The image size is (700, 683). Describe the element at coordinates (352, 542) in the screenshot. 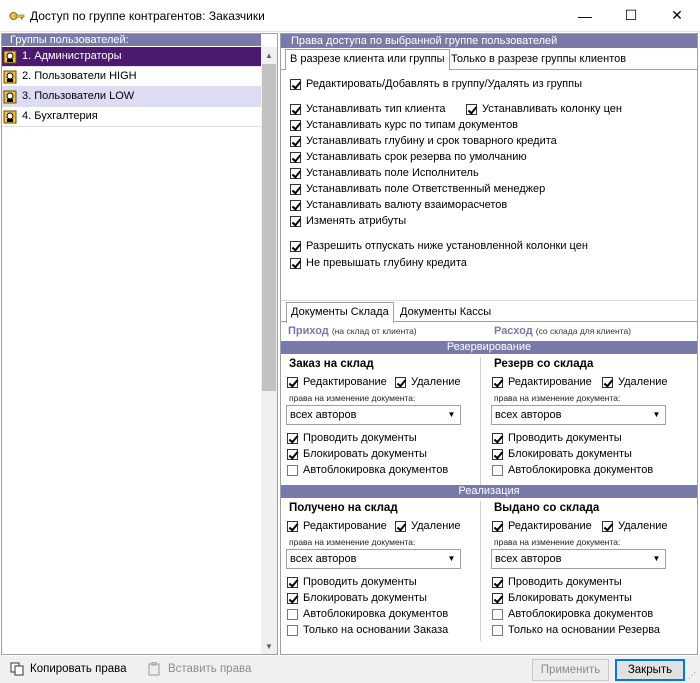

I see `received-rights-caption: права на изменение документа:` at that location.